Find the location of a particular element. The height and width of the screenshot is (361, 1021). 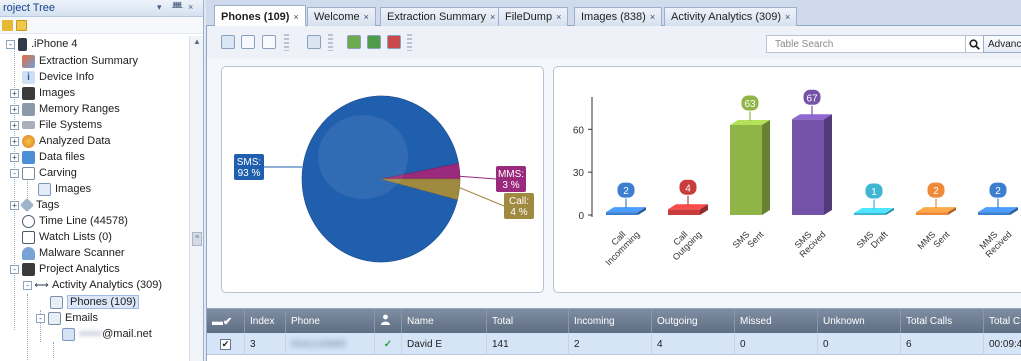

column-header-index: Index is located at coordinates (265, 321).